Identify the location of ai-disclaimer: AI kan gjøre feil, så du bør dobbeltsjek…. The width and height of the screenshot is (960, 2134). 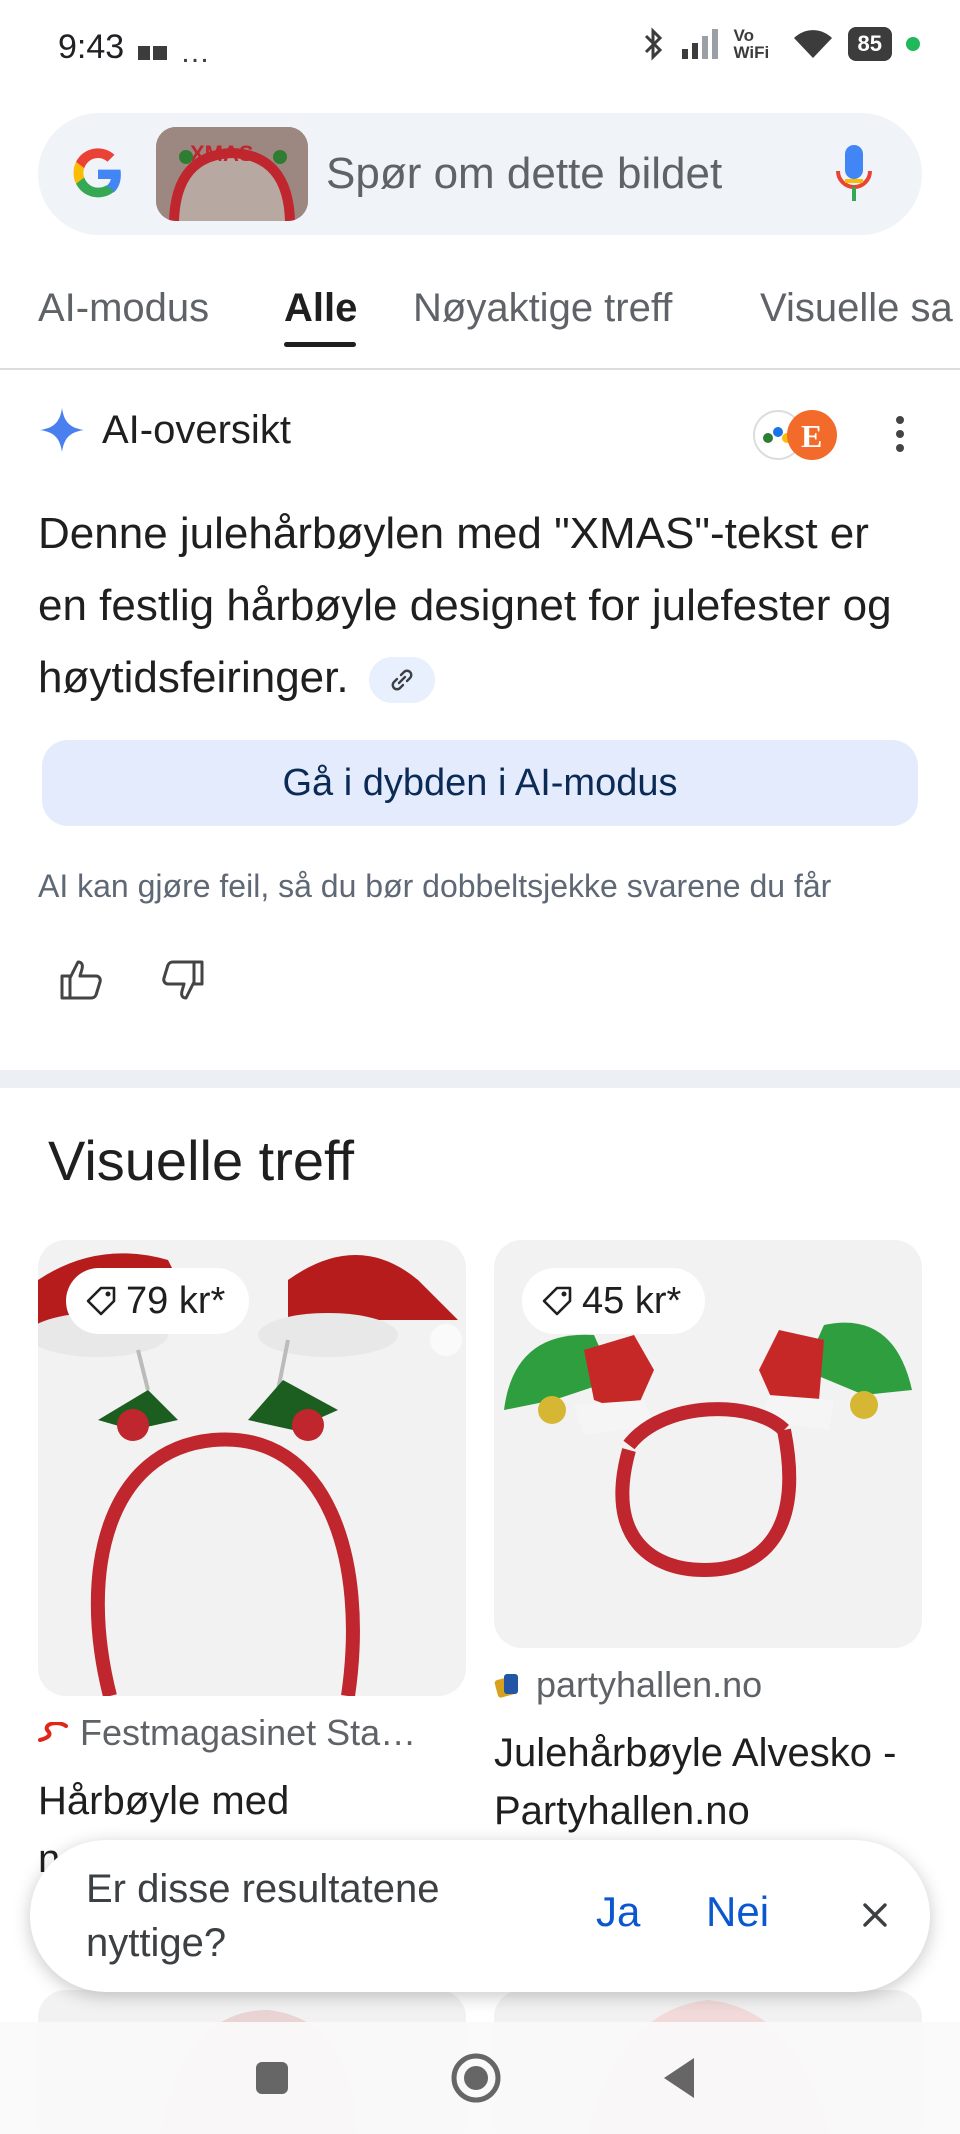
(435, 886).